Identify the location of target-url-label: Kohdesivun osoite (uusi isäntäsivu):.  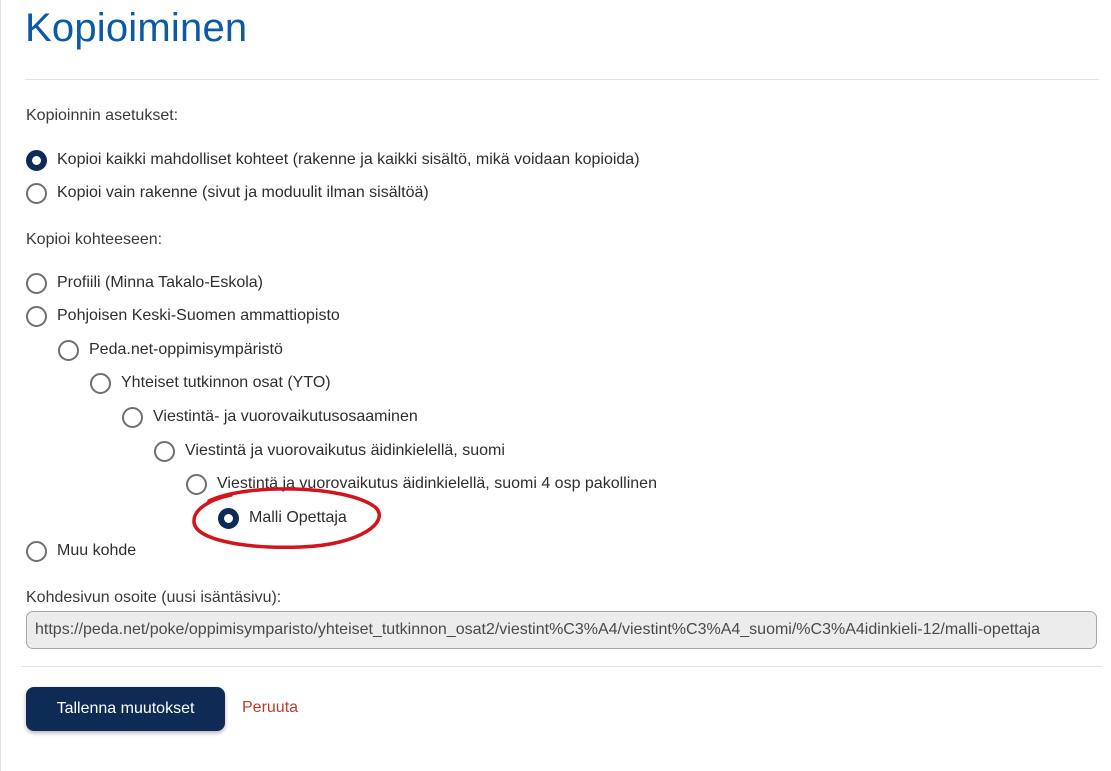
(154, 597).